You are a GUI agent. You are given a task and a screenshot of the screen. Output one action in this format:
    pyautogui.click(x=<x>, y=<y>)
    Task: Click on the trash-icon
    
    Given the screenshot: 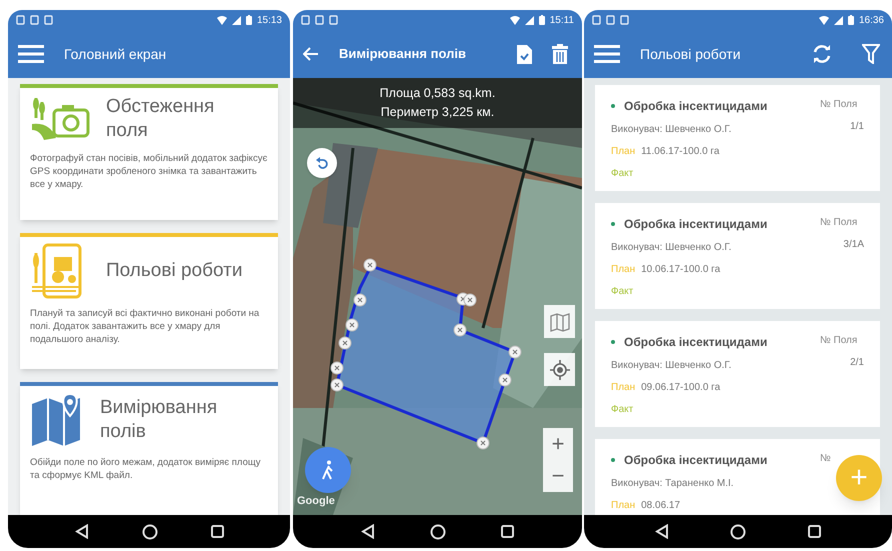 What is the action you would take?
    pyautogui.click(x=560, y=54)
    